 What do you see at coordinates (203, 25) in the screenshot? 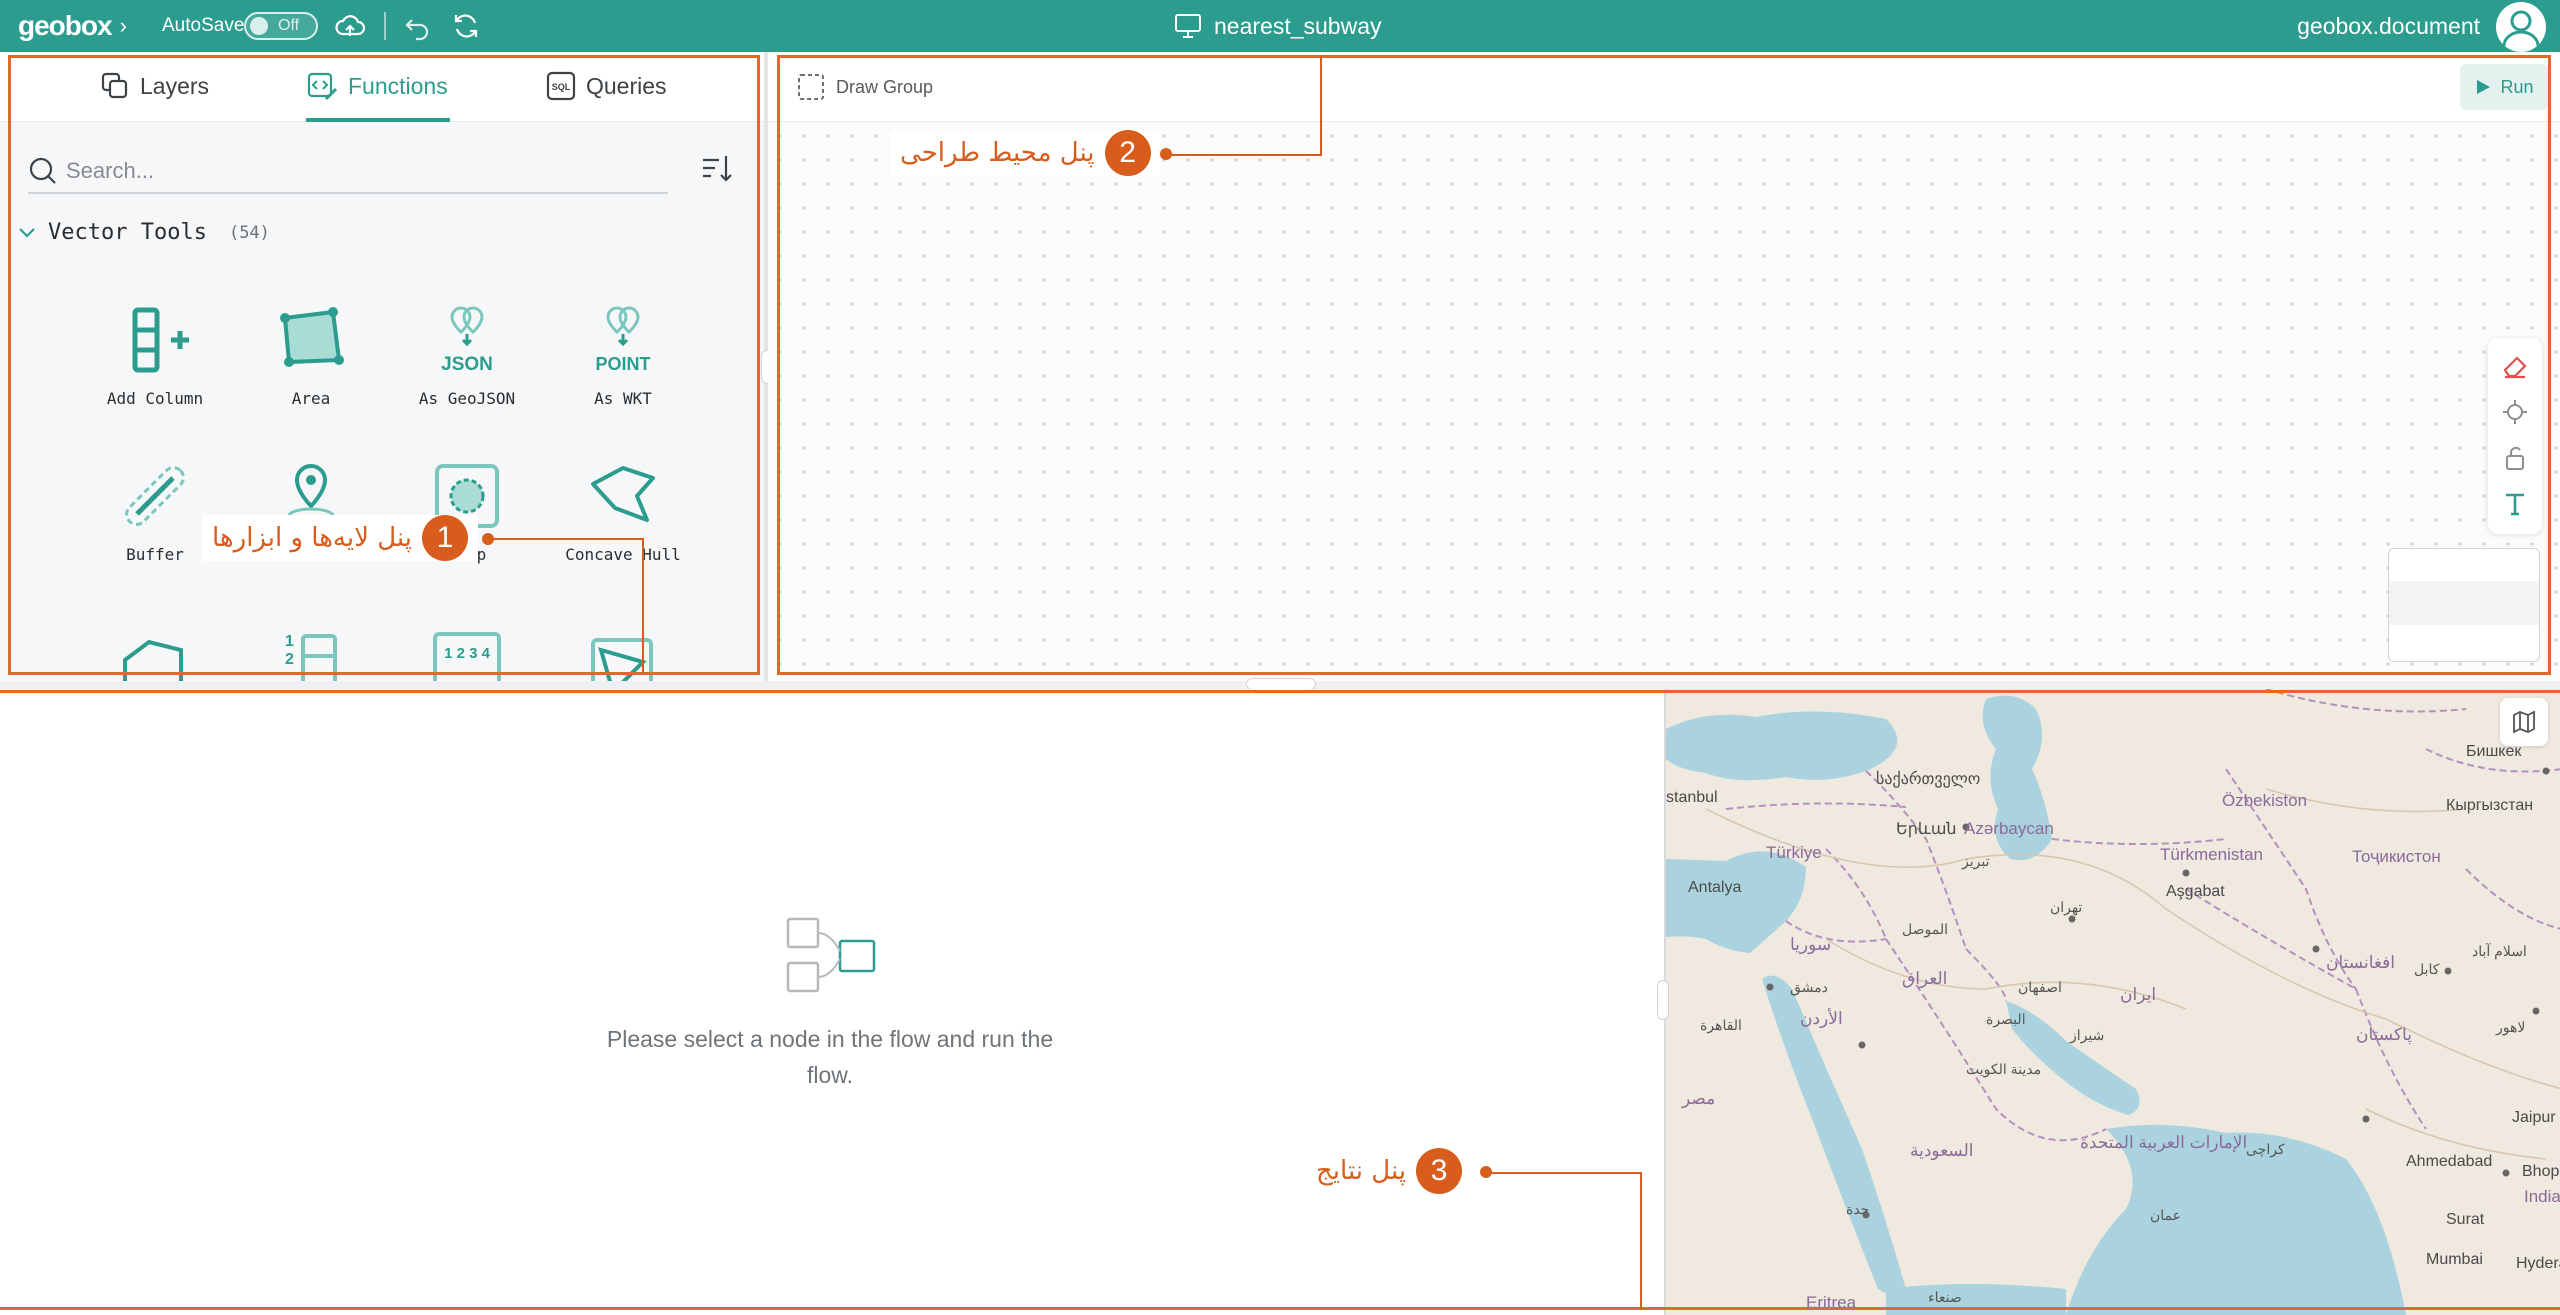
I see `autosave-label: AutoSave` at bounding box center [203, 25].